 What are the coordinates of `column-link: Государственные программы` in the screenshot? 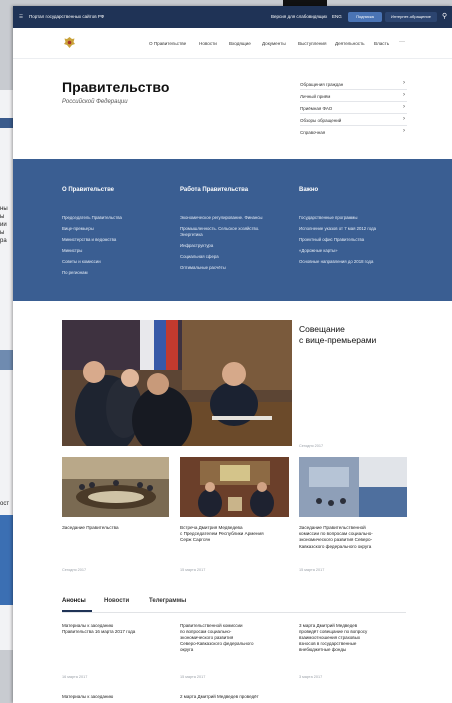 It's located at (328, 218).